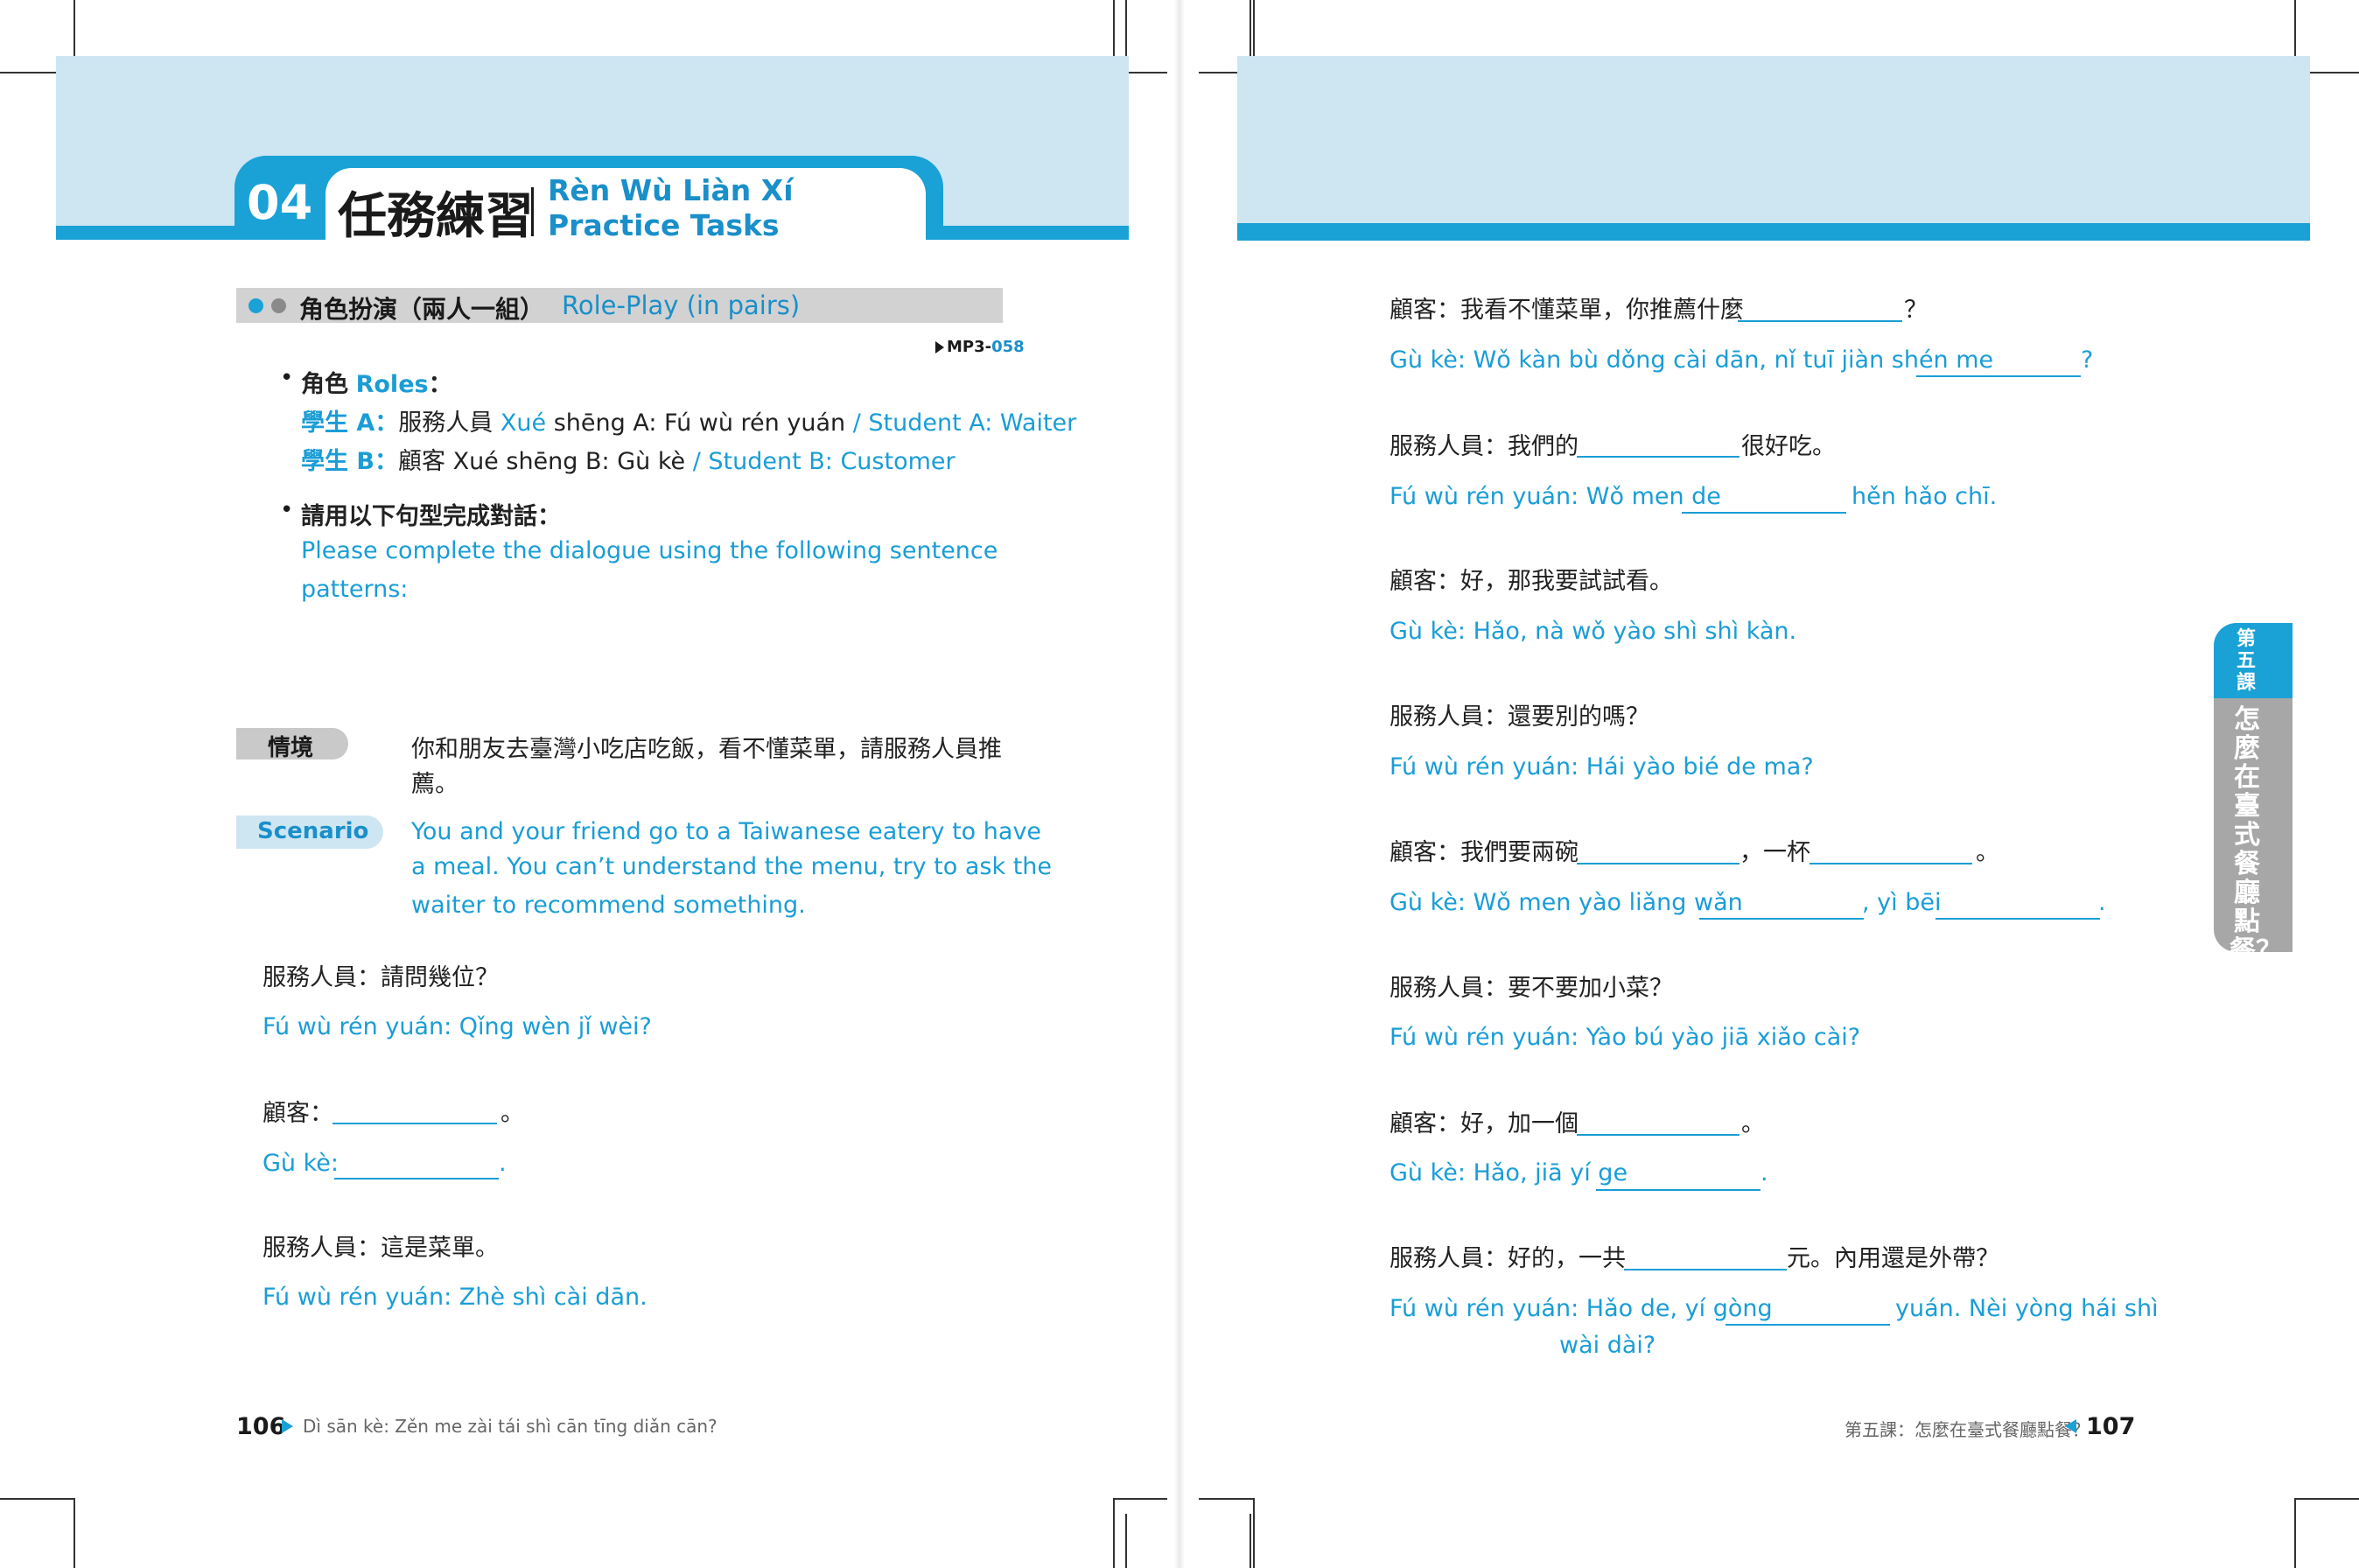 The image size is (2359, 1568). What do you see at coordinates (440, 384) in the screenshot?
I see `roles-heading-colon: ：` at bounding box center [440, 384].